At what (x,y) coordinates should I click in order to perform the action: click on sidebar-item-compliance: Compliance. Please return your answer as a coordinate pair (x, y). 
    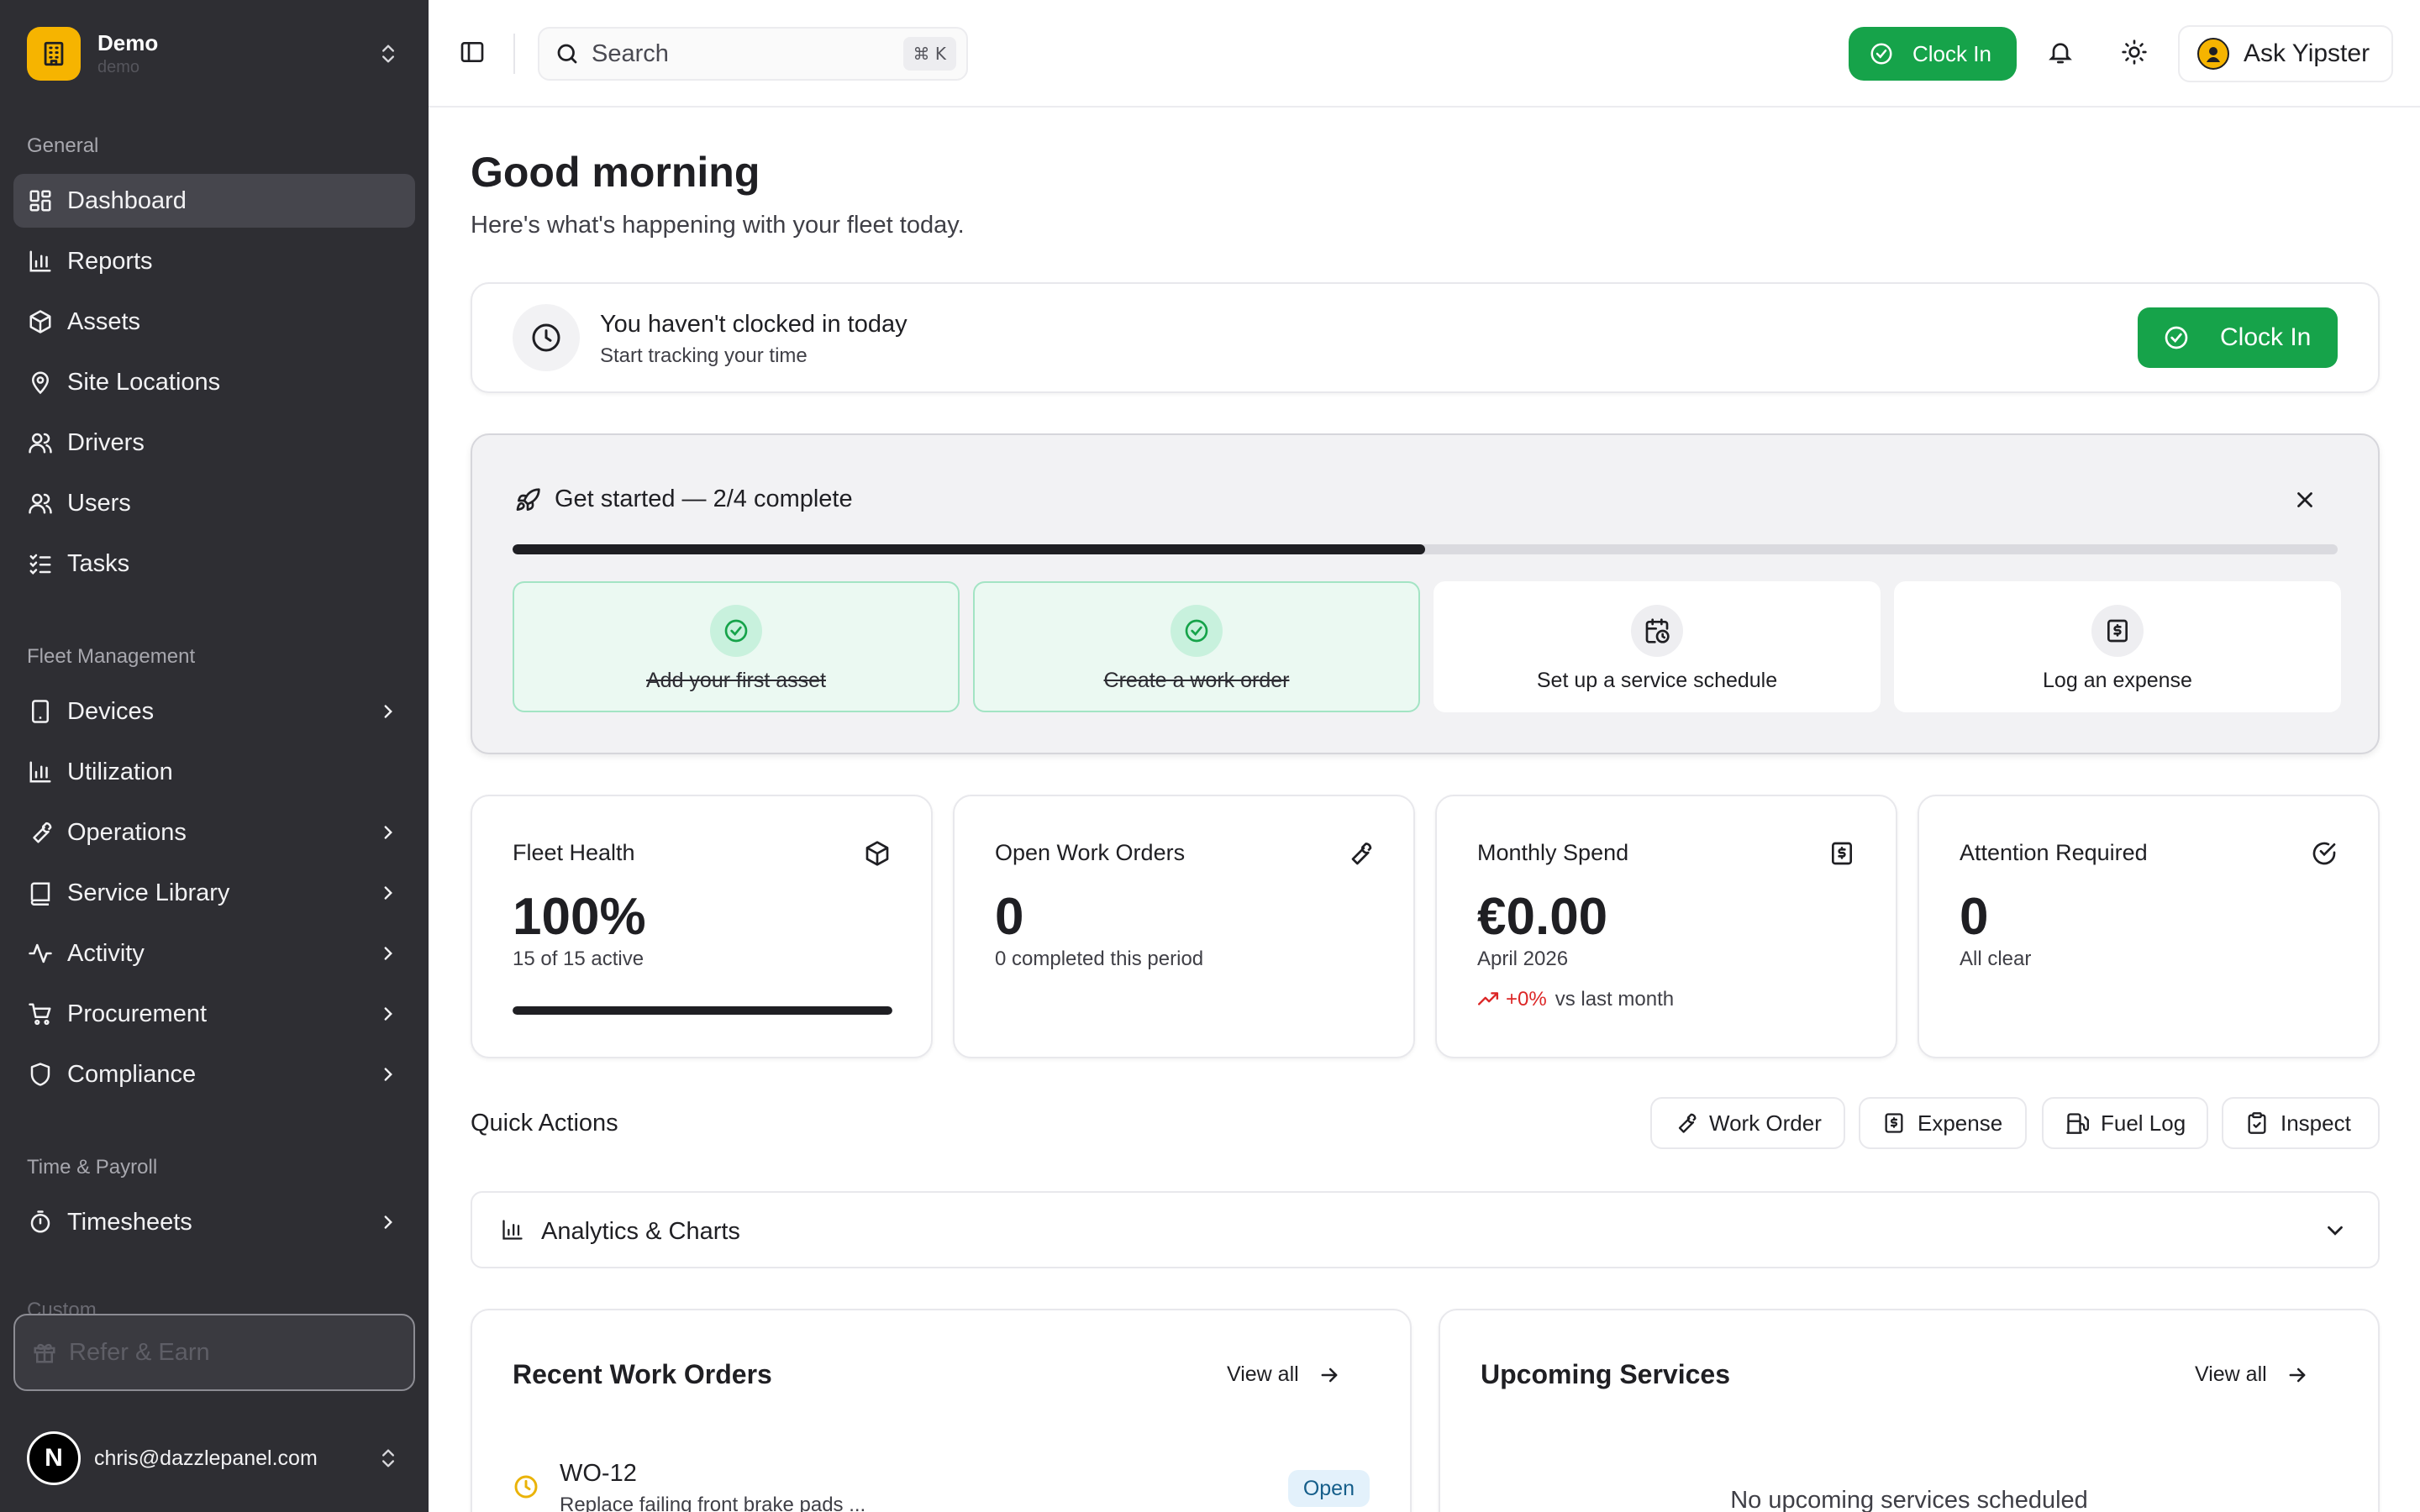
    Looking at the image, I should click on (214, 1074).